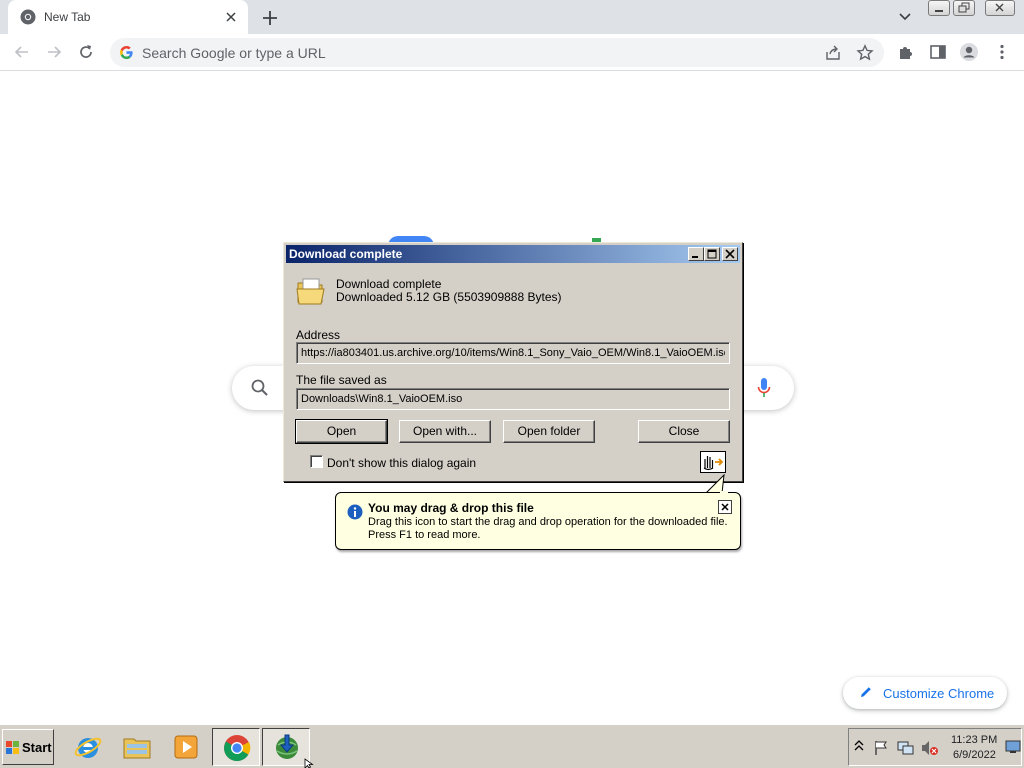 Image resolution: width=1024 pixels, height=768 pixels. I want to click on address-field, so click(513, 353).